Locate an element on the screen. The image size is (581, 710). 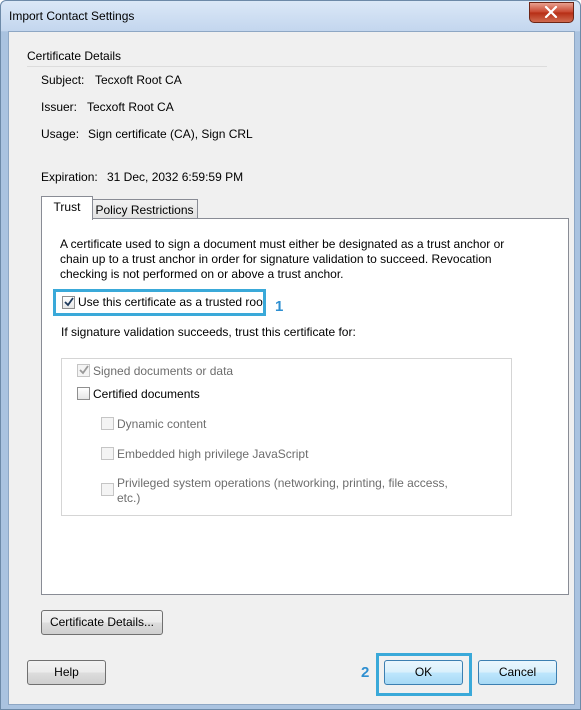
close-icon is located at coordinates (551, 12).